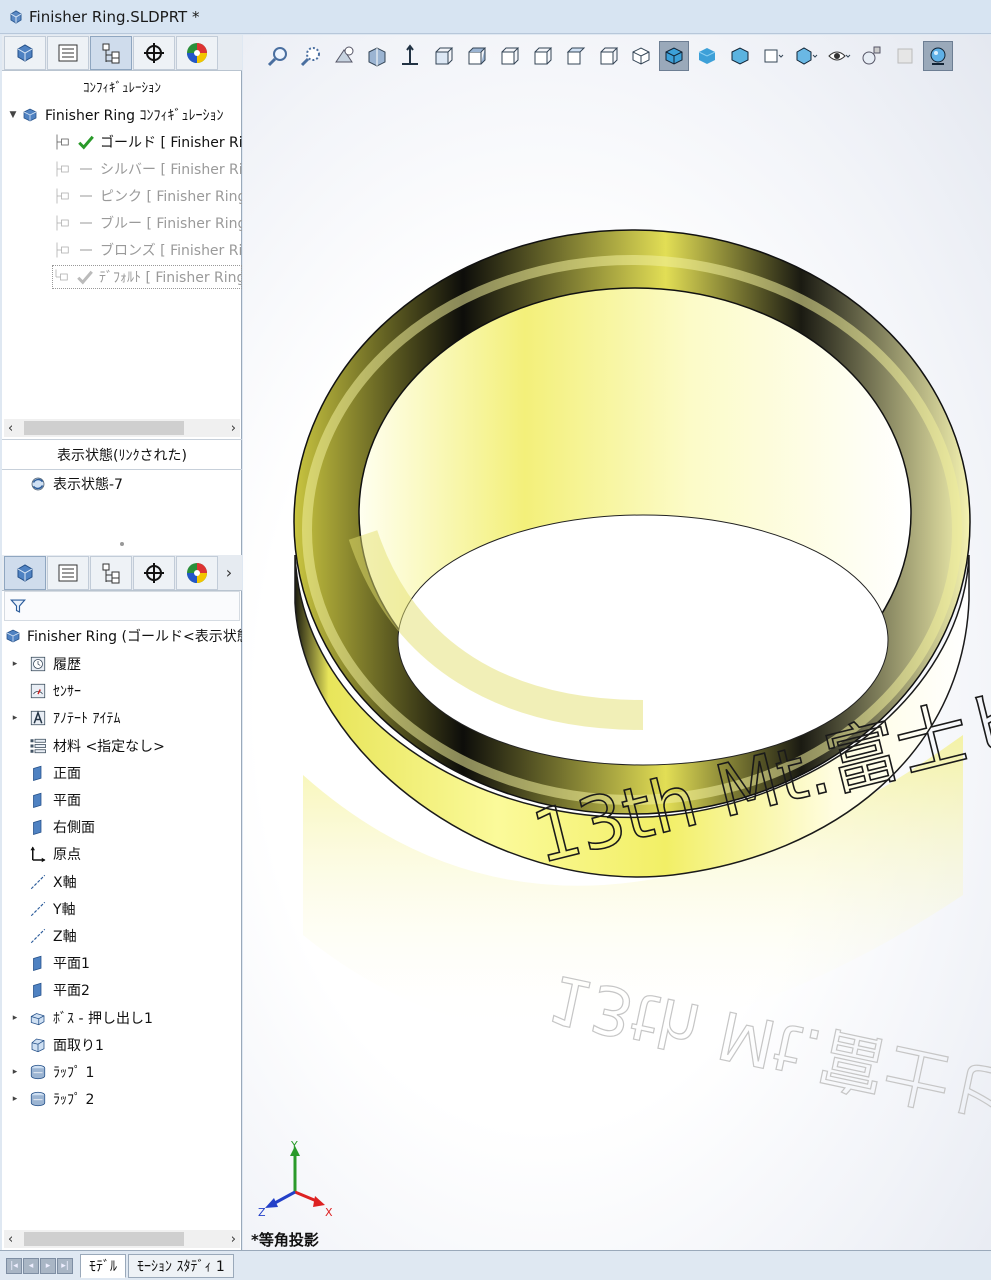 This screenshot has width=991, height=1280. I want to click on config-item-blue: ブルー [ Finisher Ring ], so click(148, 223).